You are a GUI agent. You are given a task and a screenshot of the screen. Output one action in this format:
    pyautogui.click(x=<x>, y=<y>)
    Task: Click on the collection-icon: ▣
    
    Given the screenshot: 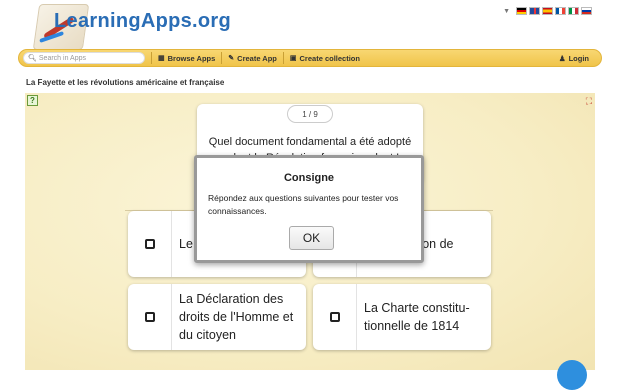 What is the action you would take?
    pyautogui.click(x=293, y=58)
    